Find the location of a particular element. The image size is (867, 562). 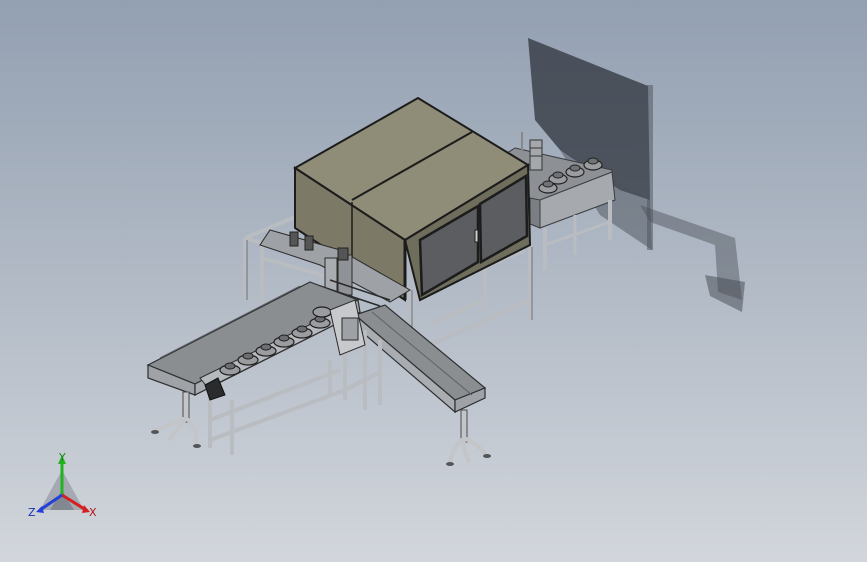

x-axis-label: X is located at coordinates (93, 512).